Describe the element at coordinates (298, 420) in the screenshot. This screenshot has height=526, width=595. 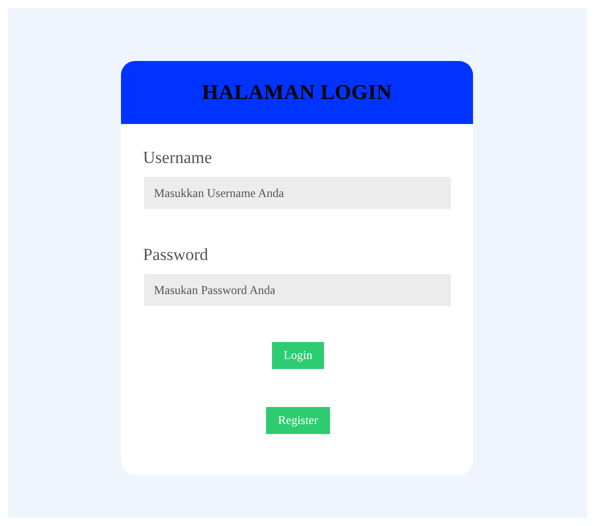
I see `register-button: Register` at that location.